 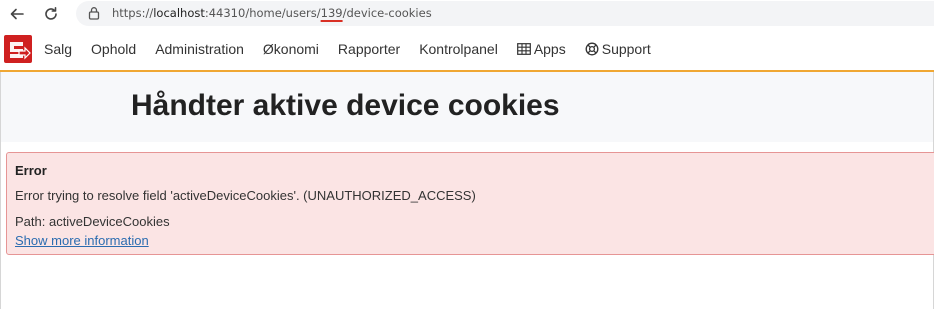 I want to click on show-more-information-link: Show more information, so click(x=82, y=240).